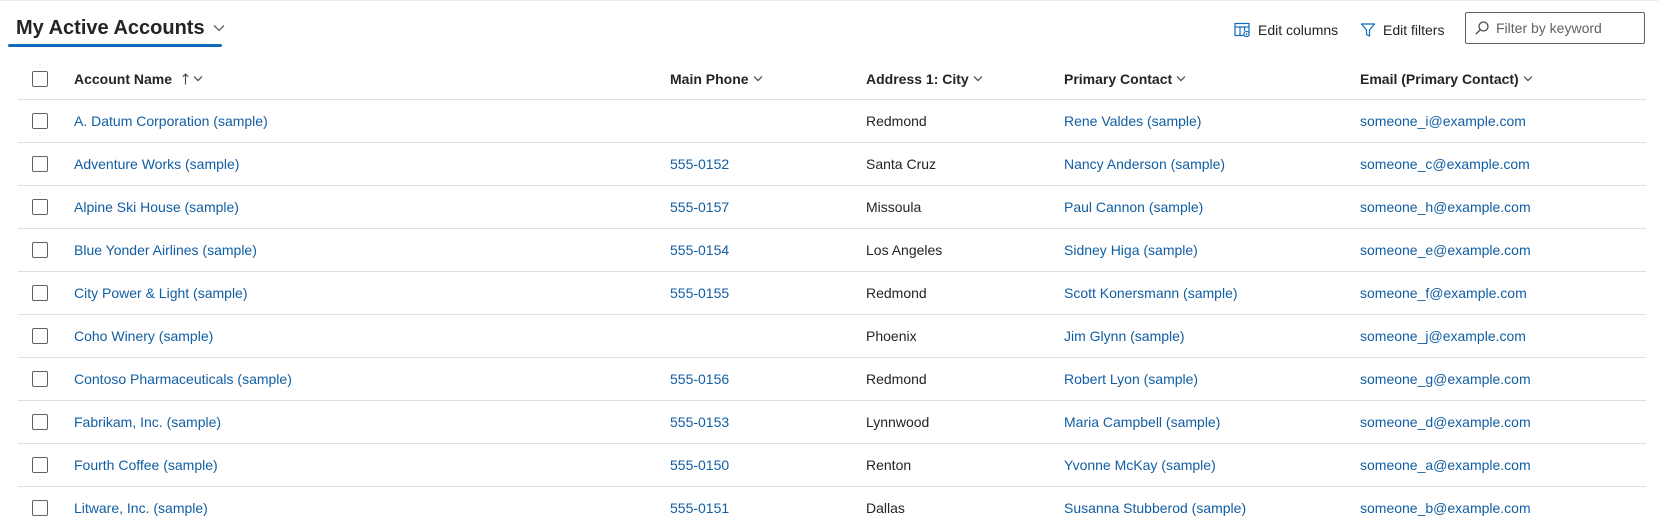 This screenshot has width=1658, height=524. What do you see at coordinates (1131, 379) in the screenshot?
I see `primary-contact-link: Robert Lyon (sample)` at bounding box center [1131, 379].